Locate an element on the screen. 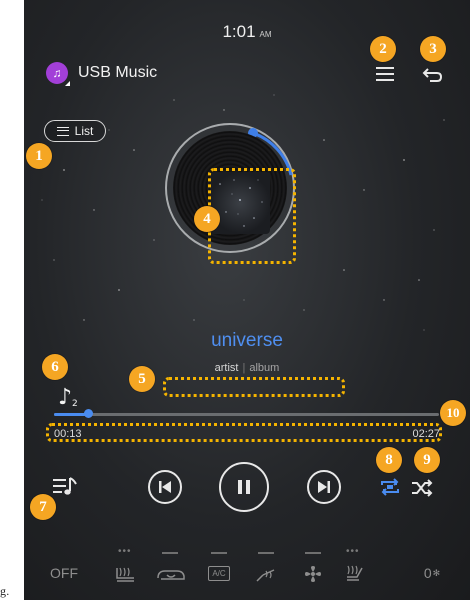 The width and height of the screenshot is (470, 600). next-button is located at coordinates (324, 487).